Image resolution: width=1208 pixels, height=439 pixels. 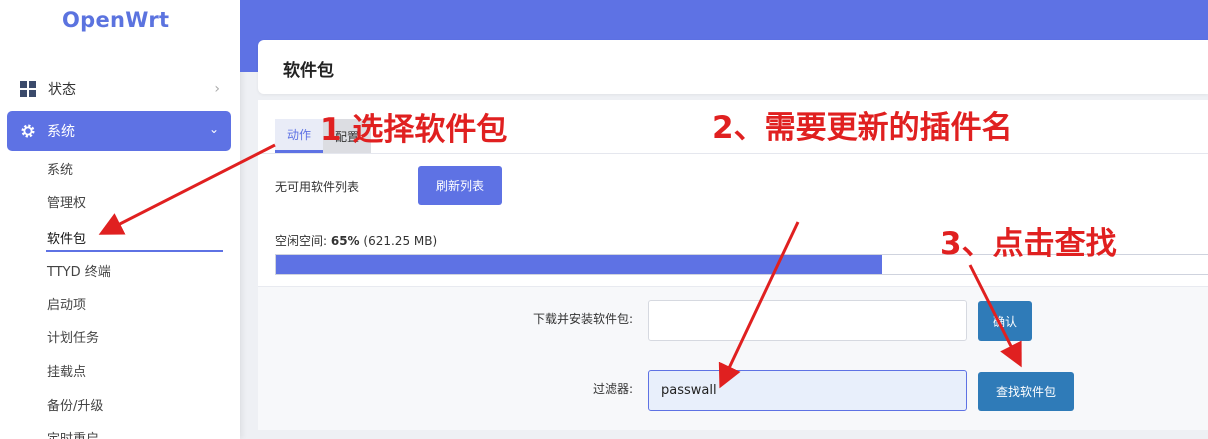 What do you see at coordinates (28, 89) in the screenshot?
I see `dashboard-icon` at bounding box center [28, 89].